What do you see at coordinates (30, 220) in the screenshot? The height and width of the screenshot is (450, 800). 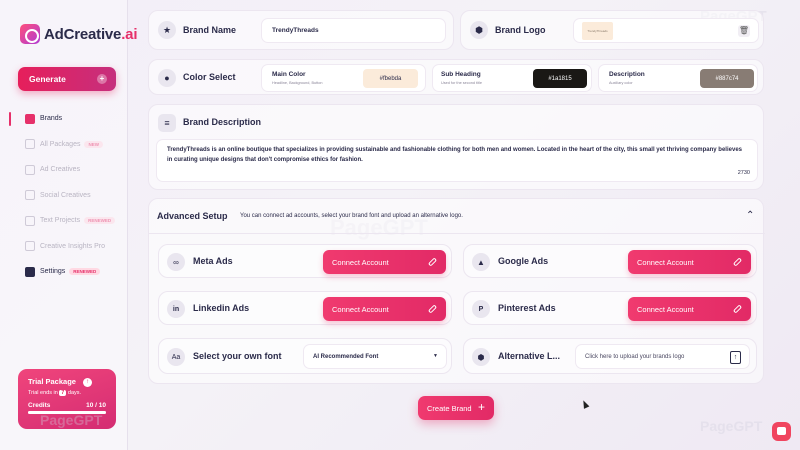 I see `text-icon` at bounding box center [30, 220].